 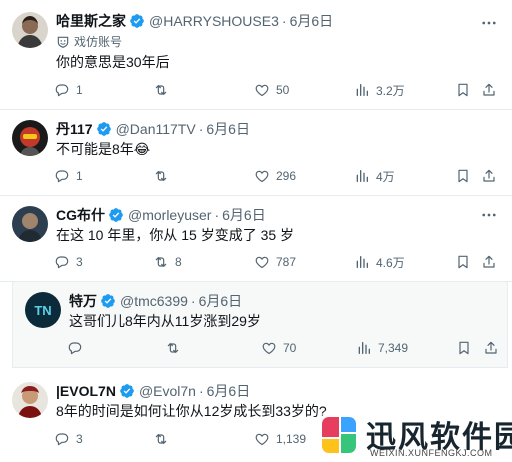 What do you see at coordinates (165, 321) in the screenshot?
I see `tweet-text: 这哥们儿8年内从11岁涨到29岁` at bounding box center [165, 321].